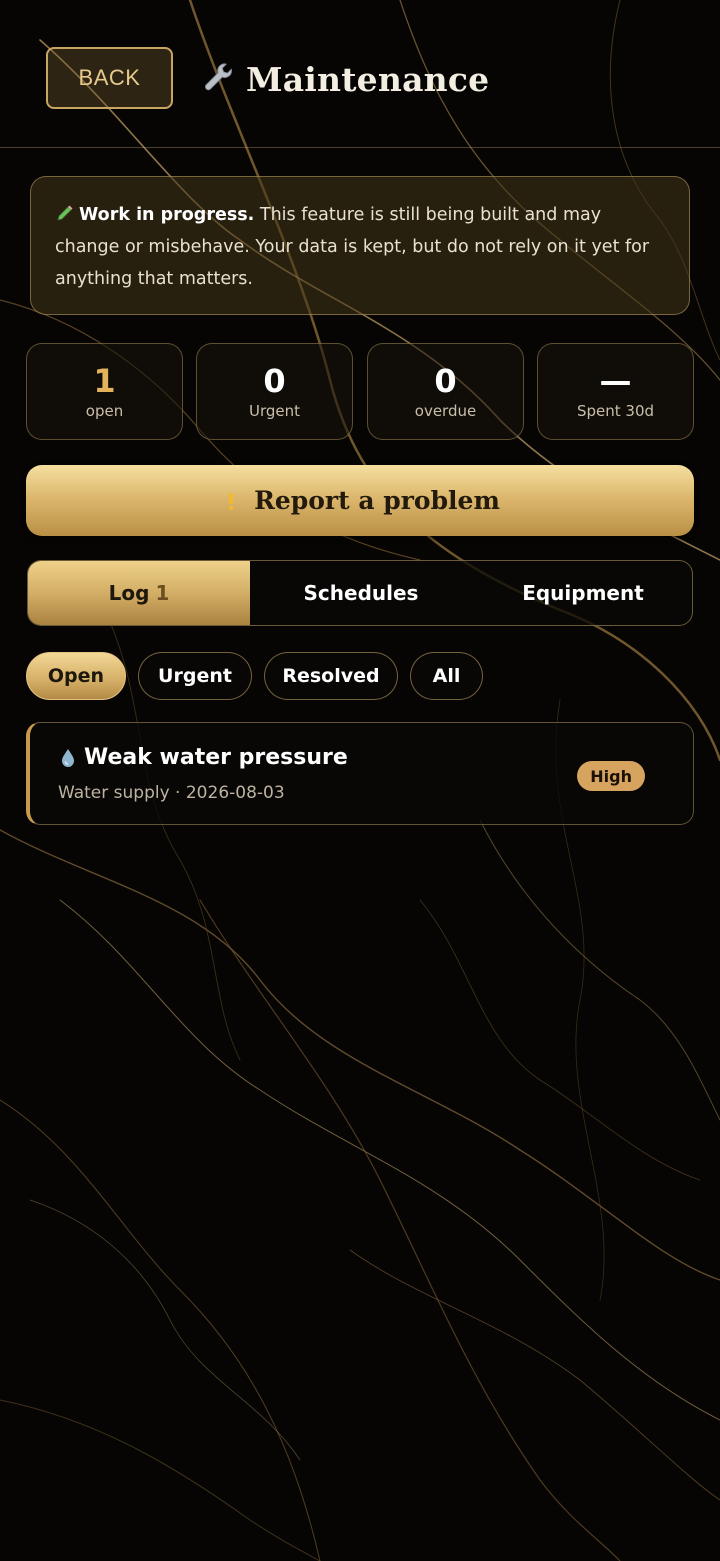 This screenshot has height=1561, width=720. I want to click on stat-open-label: open, so click(104, 411).